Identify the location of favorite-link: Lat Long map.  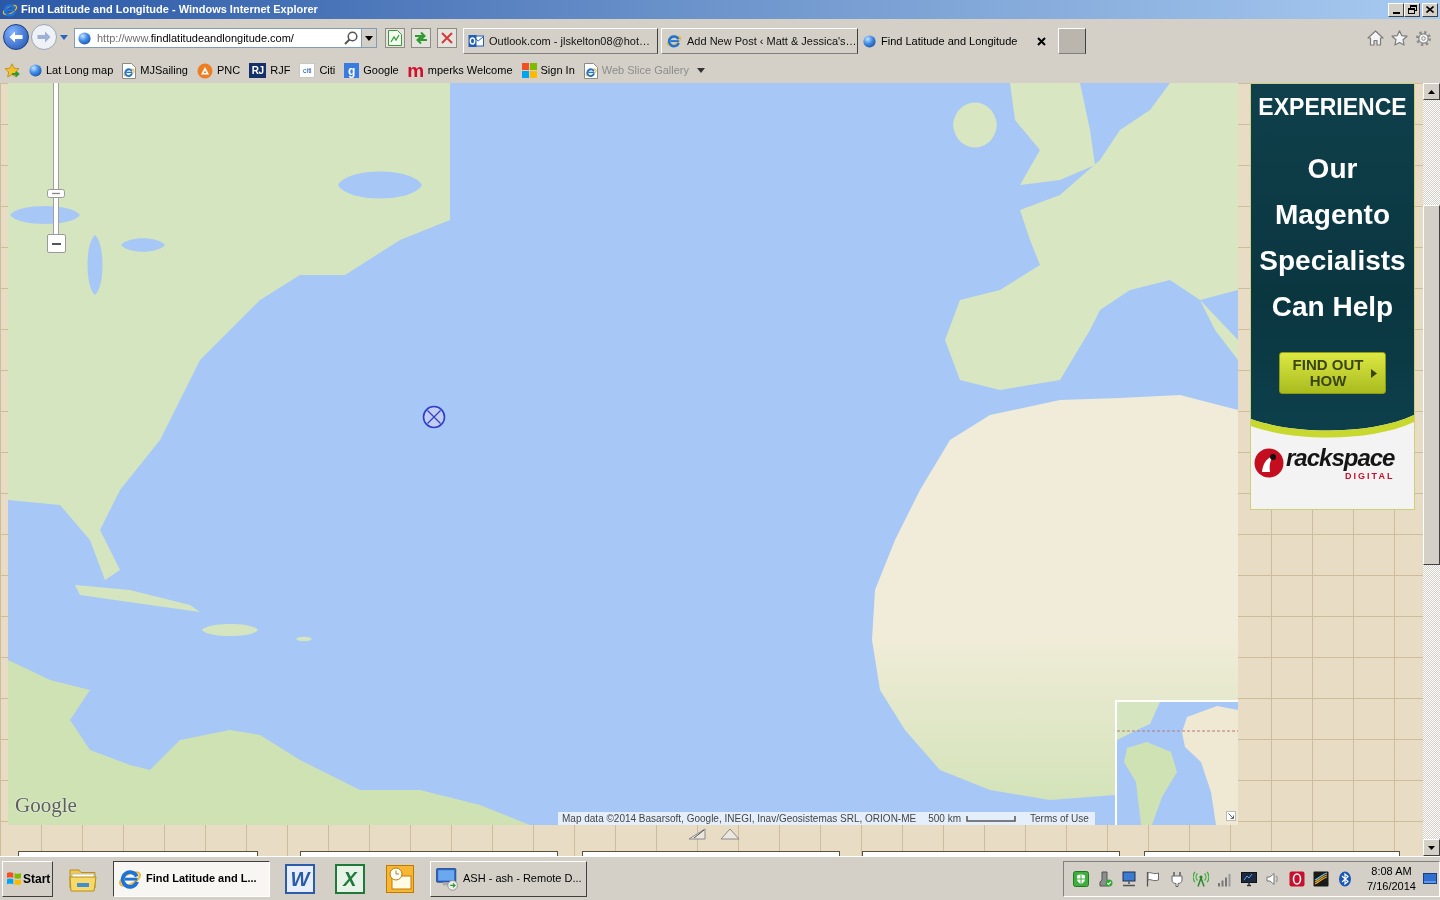
(71, 70).